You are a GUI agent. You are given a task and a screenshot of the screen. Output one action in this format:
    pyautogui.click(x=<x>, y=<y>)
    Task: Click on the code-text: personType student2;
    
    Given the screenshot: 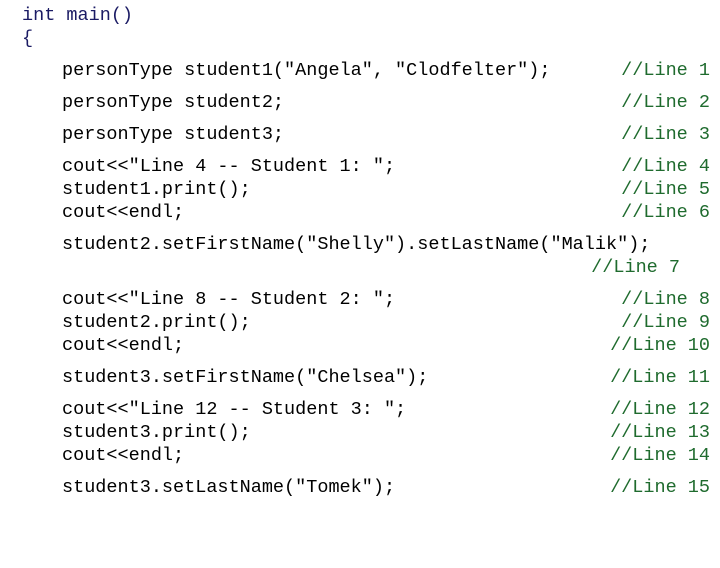 What is the action you would take?
    pyautogui.click(x=173, y=102)
    